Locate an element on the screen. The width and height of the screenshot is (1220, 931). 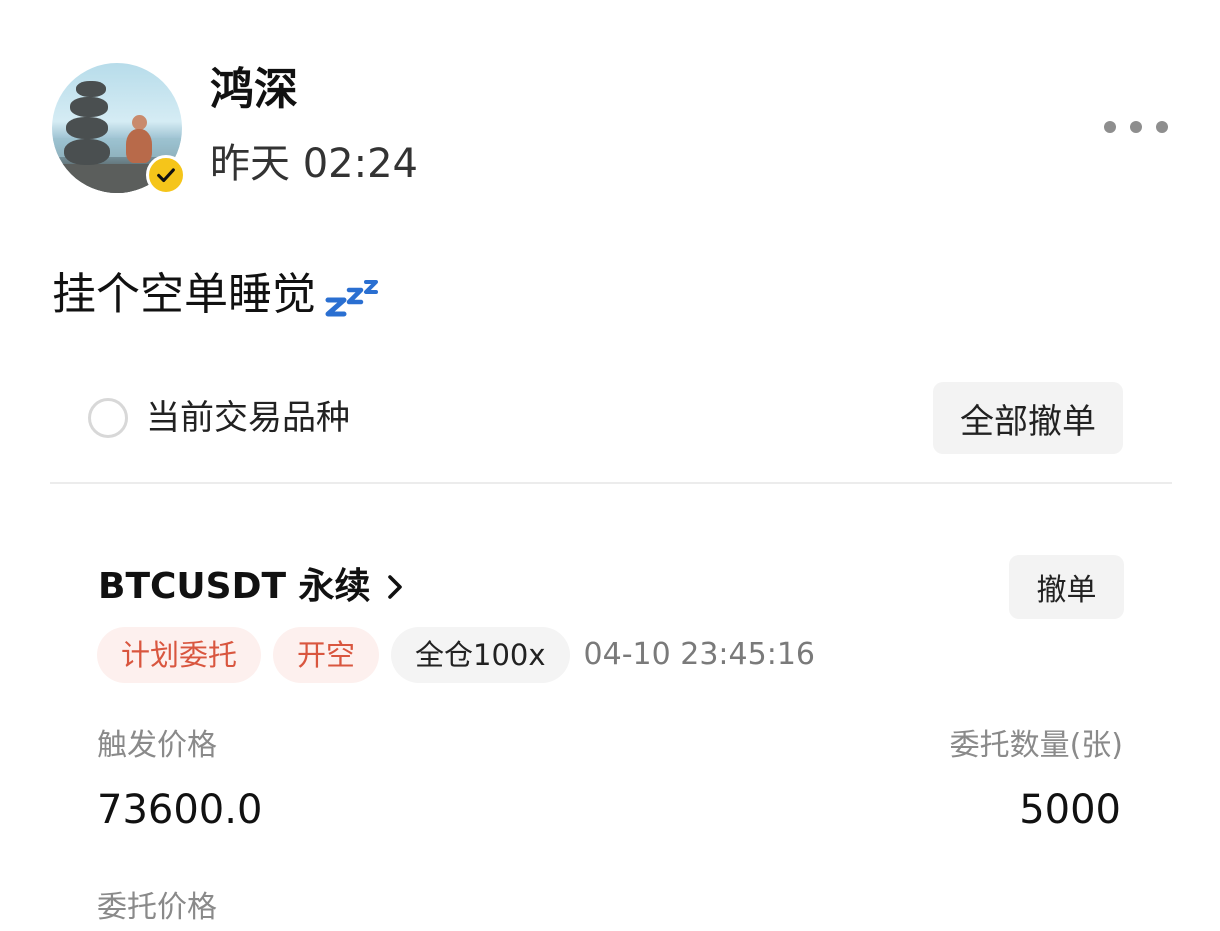
post-text: 挂个空单睡觉 is located at coordinates (184, 294).